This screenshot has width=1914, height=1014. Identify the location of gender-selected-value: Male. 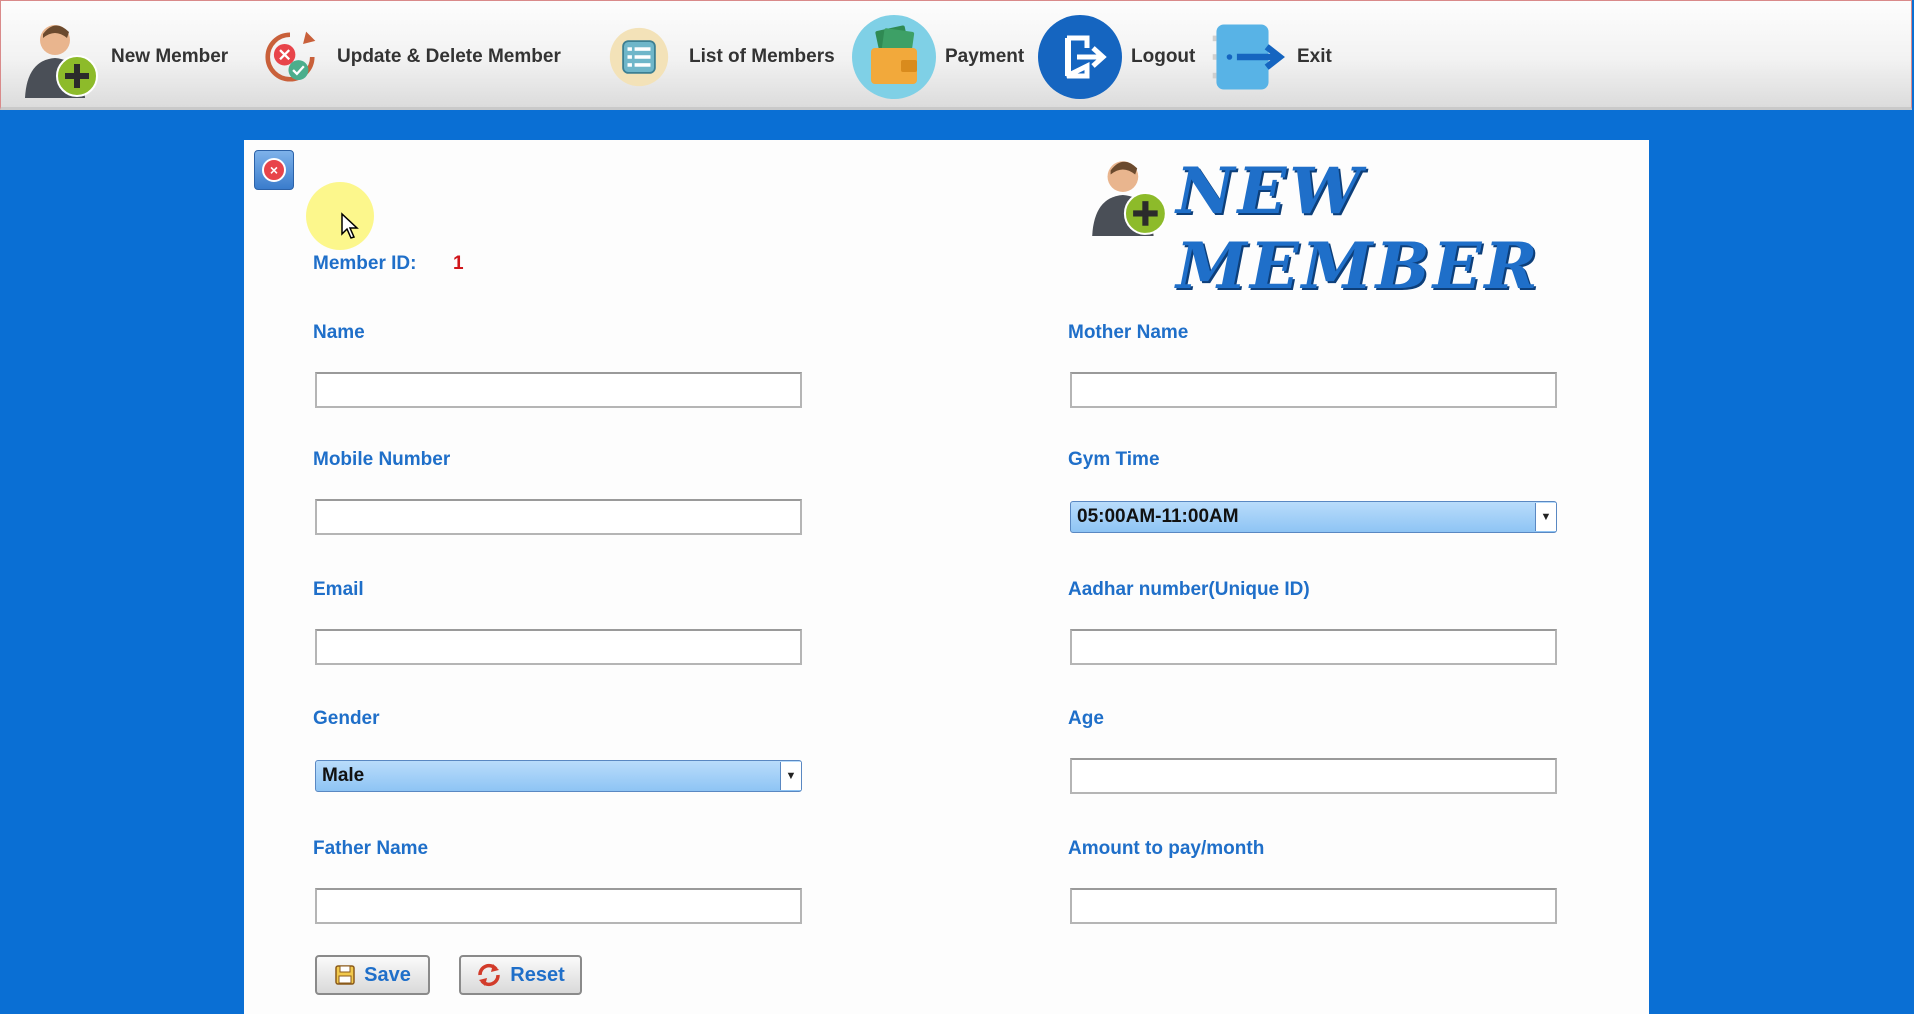
(343, 775).